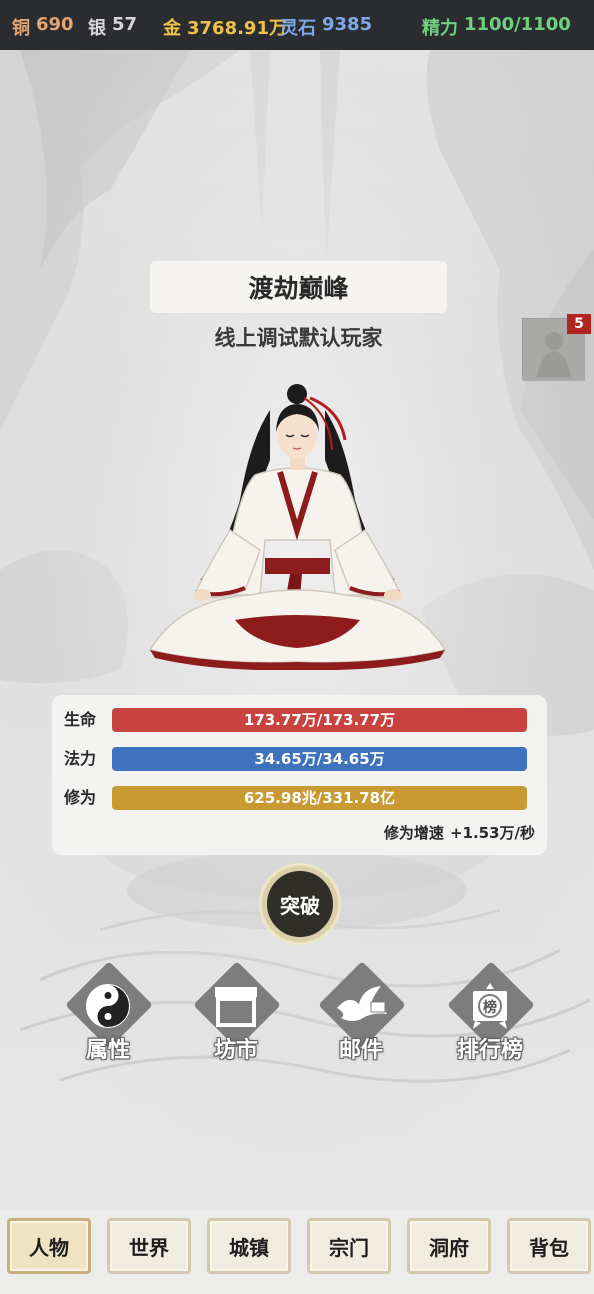  What do you see at coordinates (579, 324) in the screenshot?
I see `notification-badge: 5` at bounding box center [579, 324].